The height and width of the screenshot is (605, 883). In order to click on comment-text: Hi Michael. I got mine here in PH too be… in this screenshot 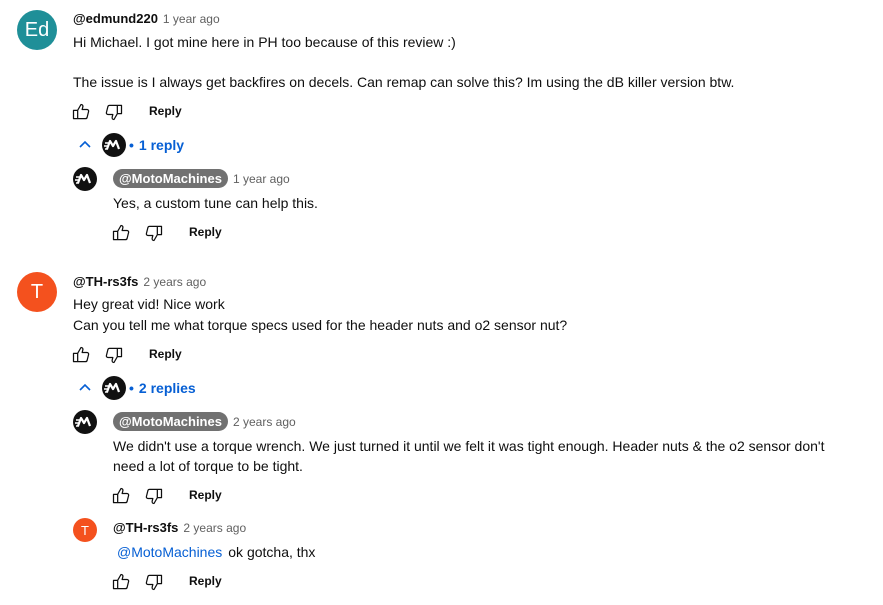, I will do `click(264, 42)`.